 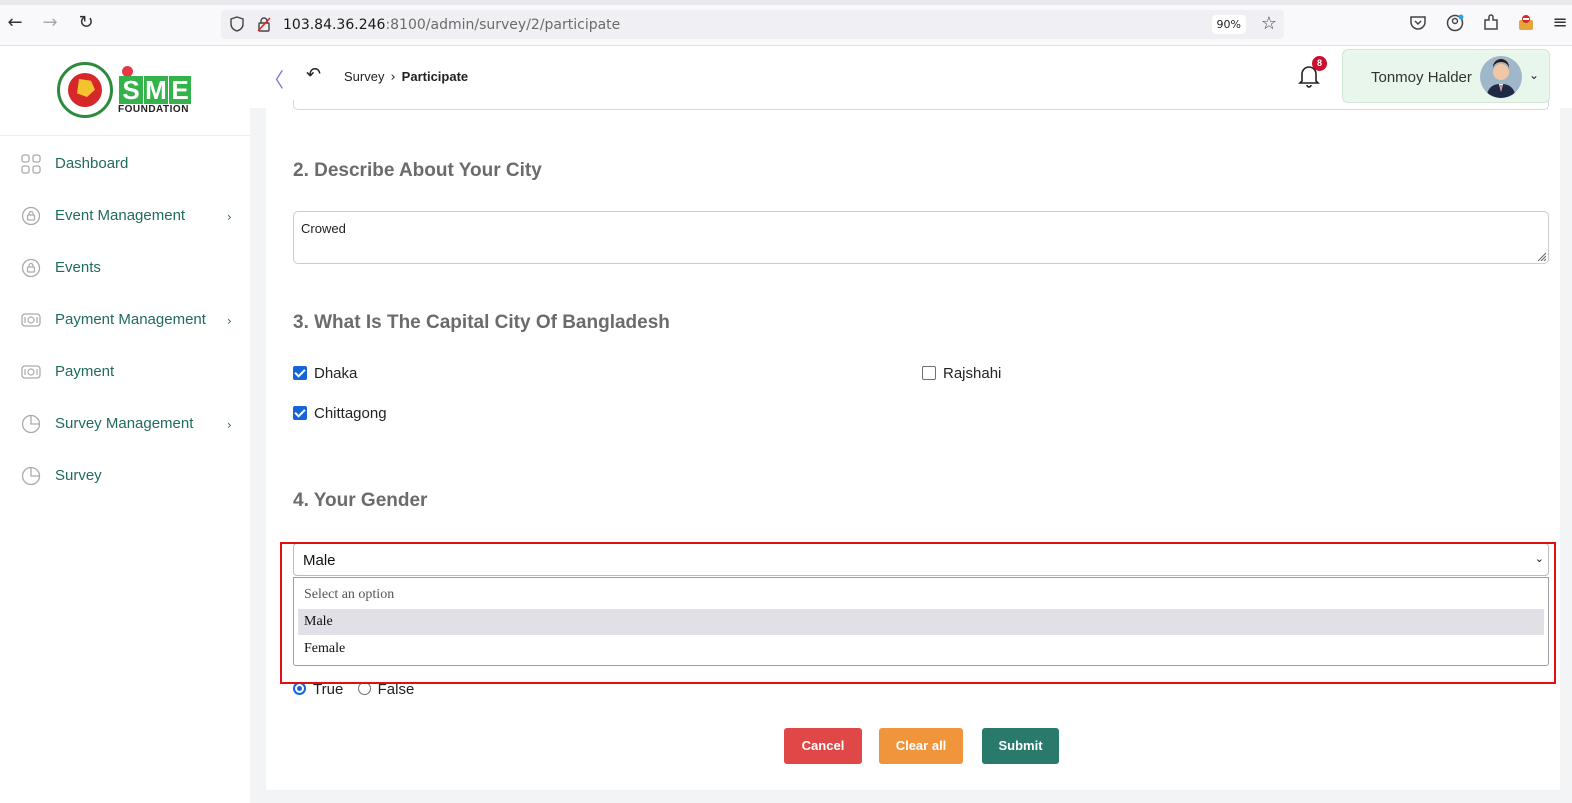 What do you see at coordinates (130, 319) in the screenshot?
I see `sidebar-item-label: Payment Management` at bounding box center [130, 319].